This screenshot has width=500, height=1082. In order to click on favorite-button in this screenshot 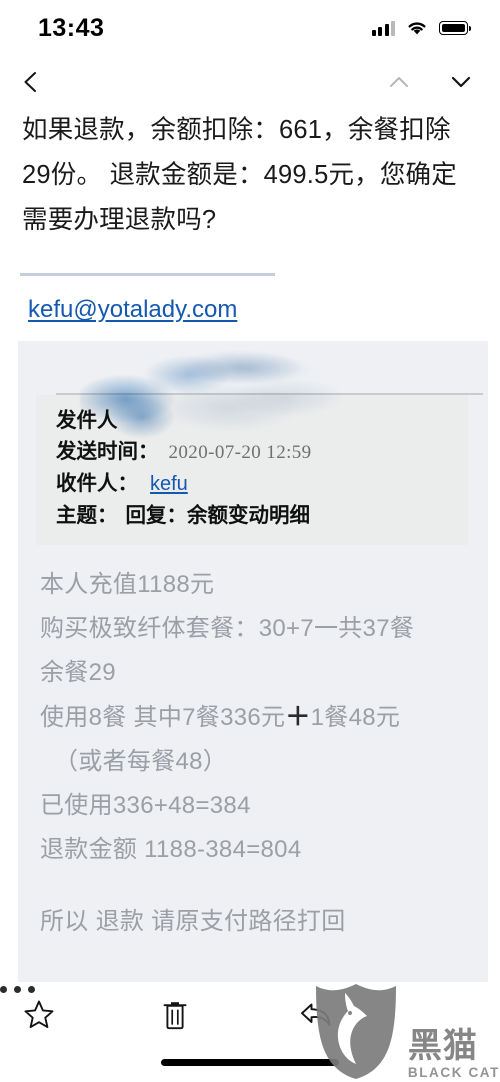, I will do `click(39, 1017)`.